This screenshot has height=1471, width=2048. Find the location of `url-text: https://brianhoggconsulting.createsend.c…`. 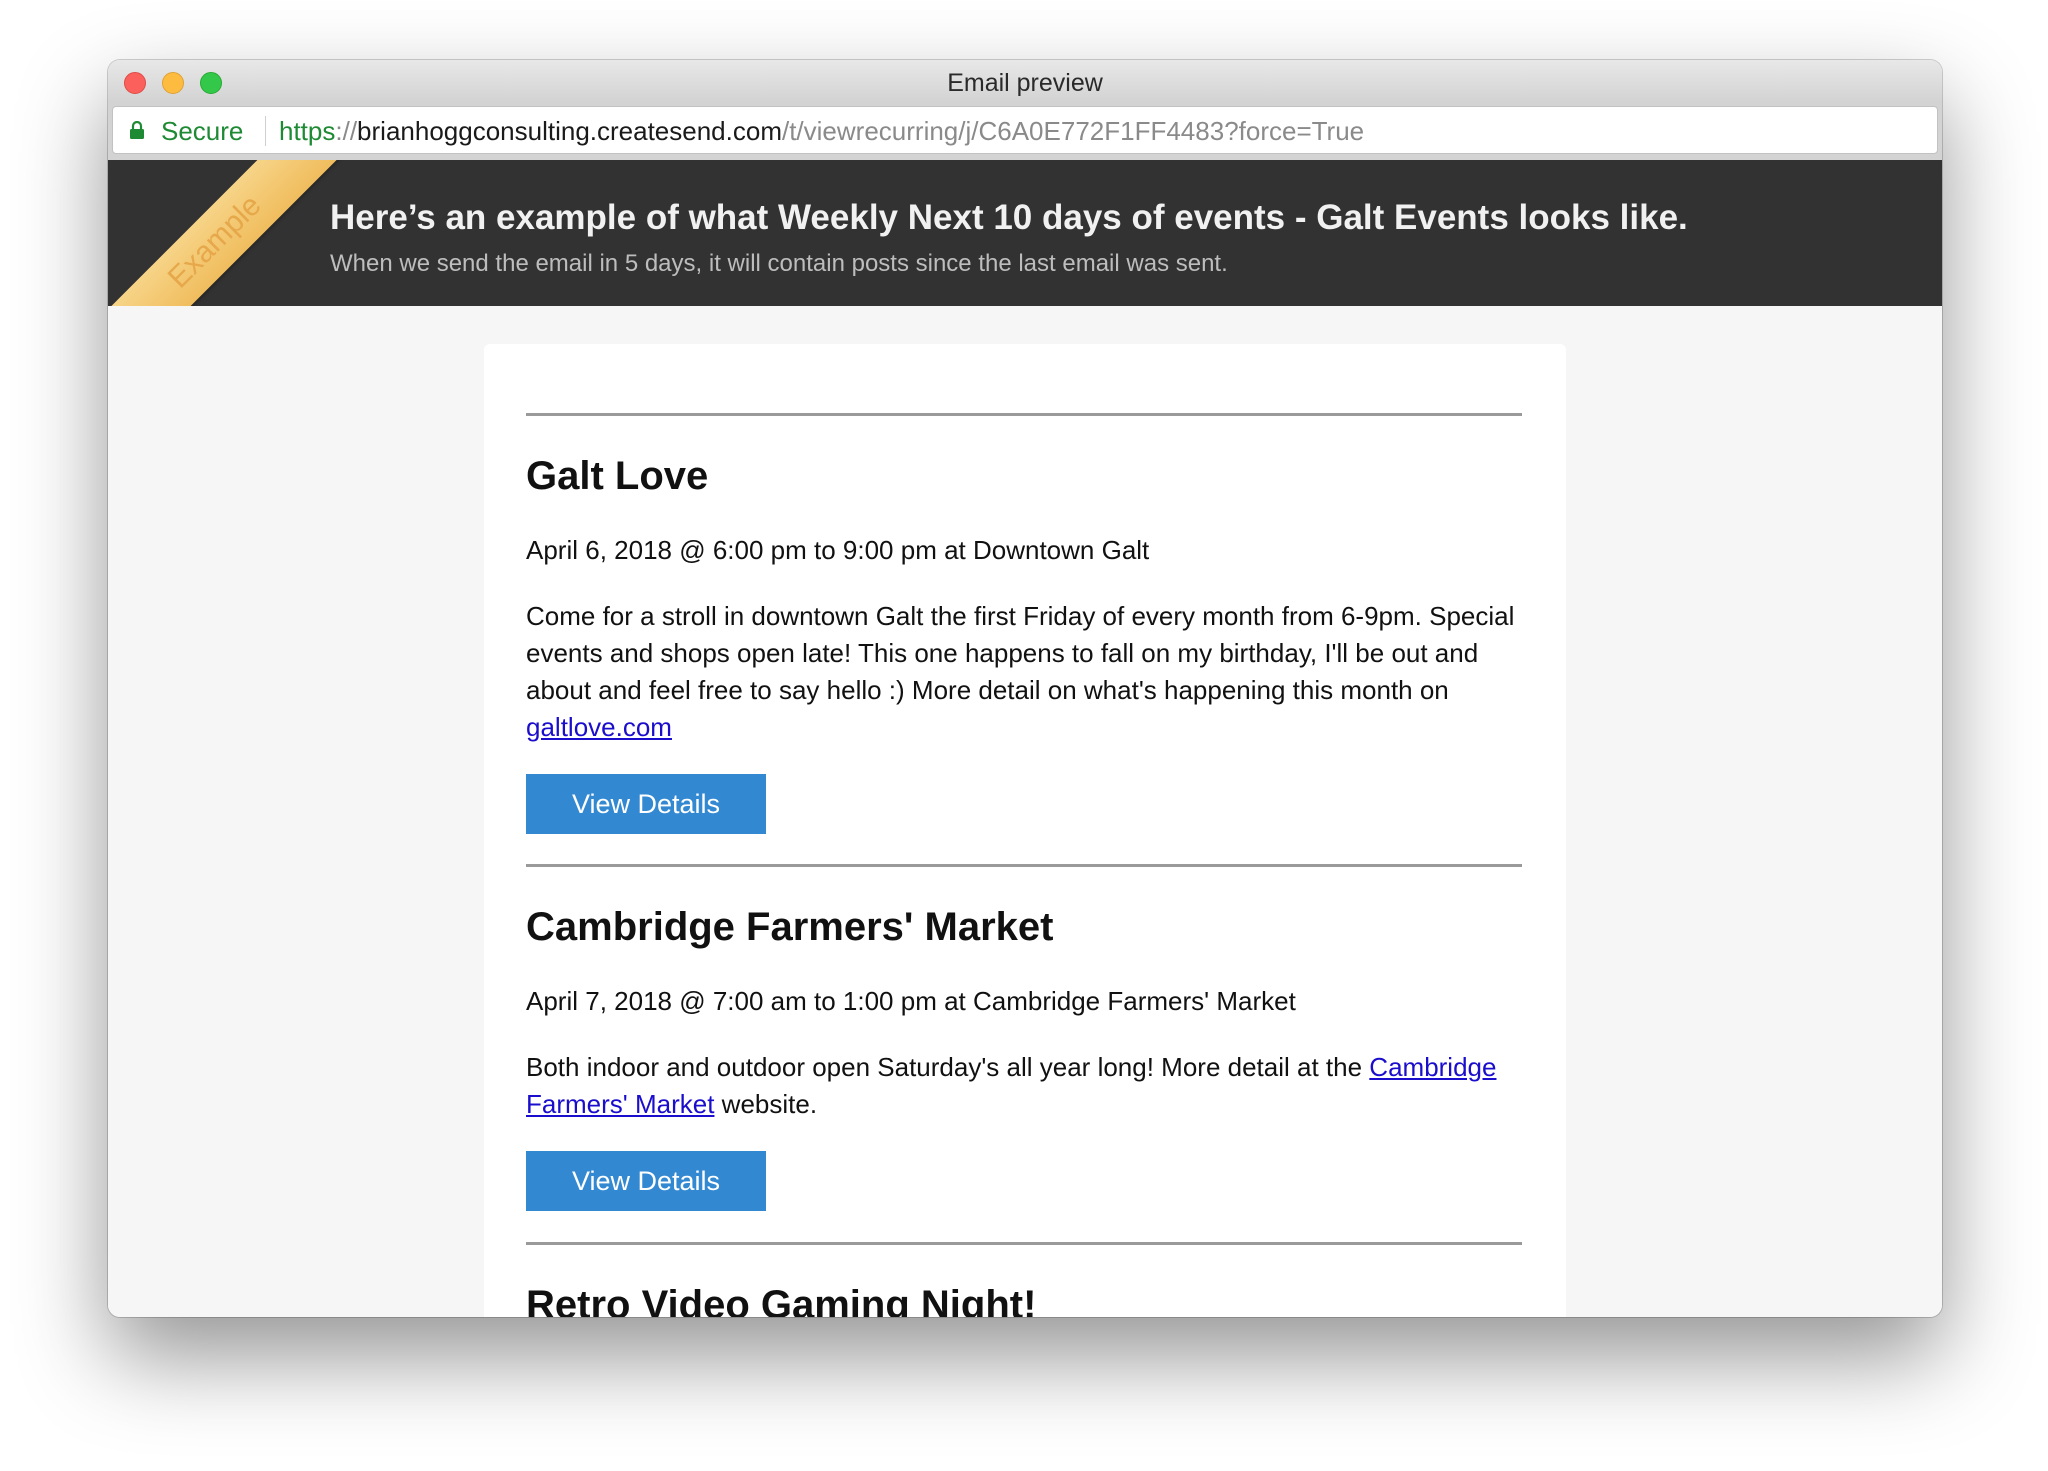

url-text: https://brianhoggconsulting.createsend.c… is located at coordinates (821, 131).